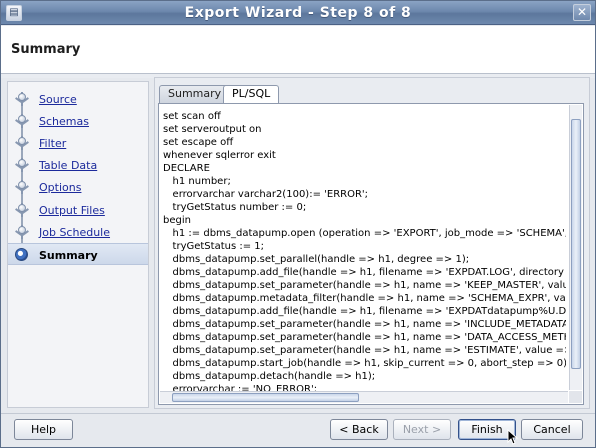 The height and width of the screenshot is (448, 596). Describe the element at coordinates (575, 397) in the screenshot. I see `scroll-corner` at that location.